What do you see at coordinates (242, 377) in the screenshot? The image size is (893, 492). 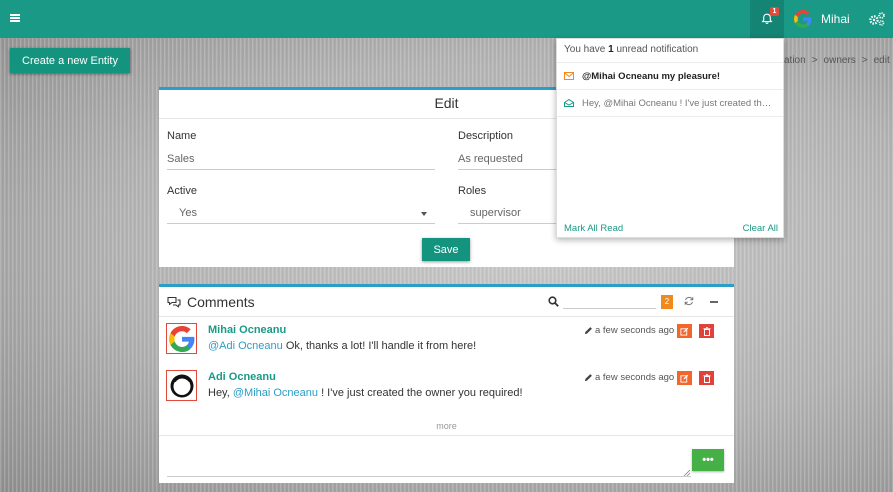 I see `comment-author: Adi Ocneanu` at bounding box center [242, 377].